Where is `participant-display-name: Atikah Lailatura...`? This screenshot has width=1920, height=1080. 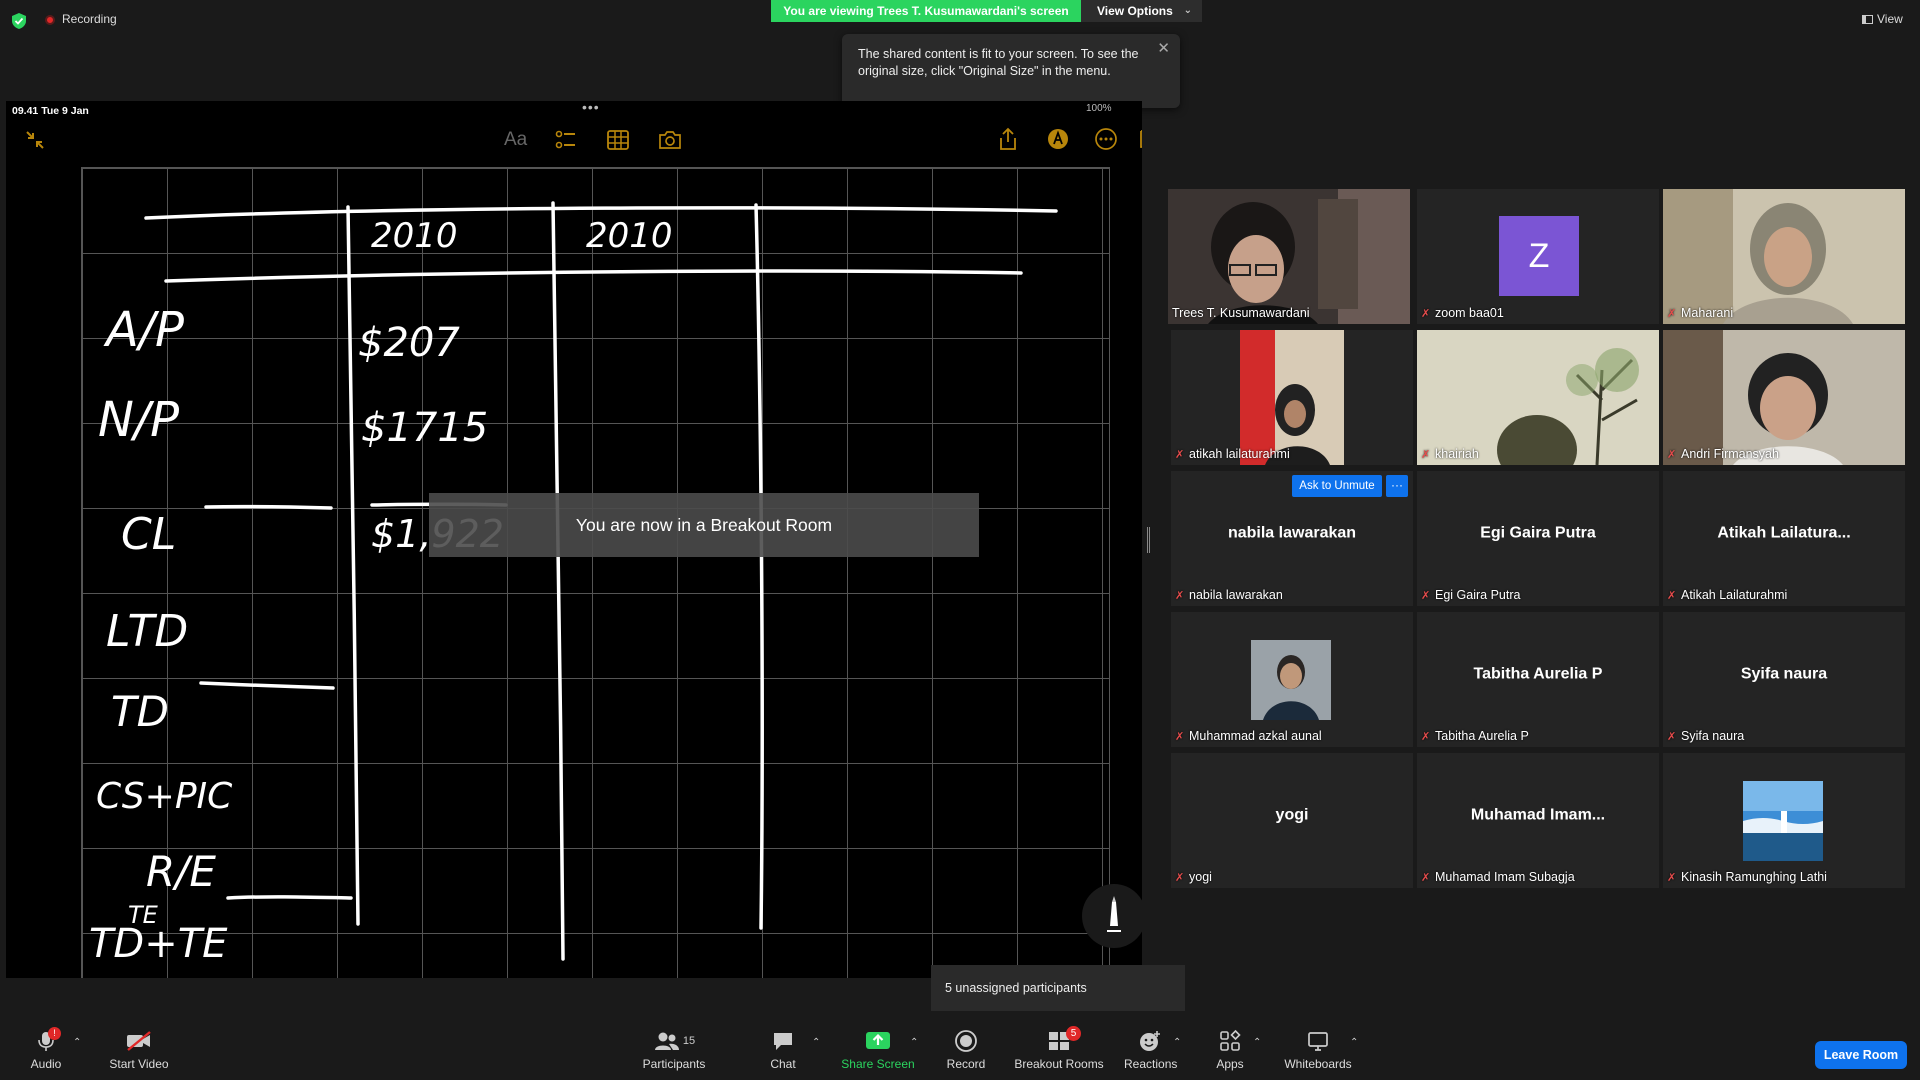 participant-display-name: Atikah Lailatura... is located at coordinates (1784, 533).